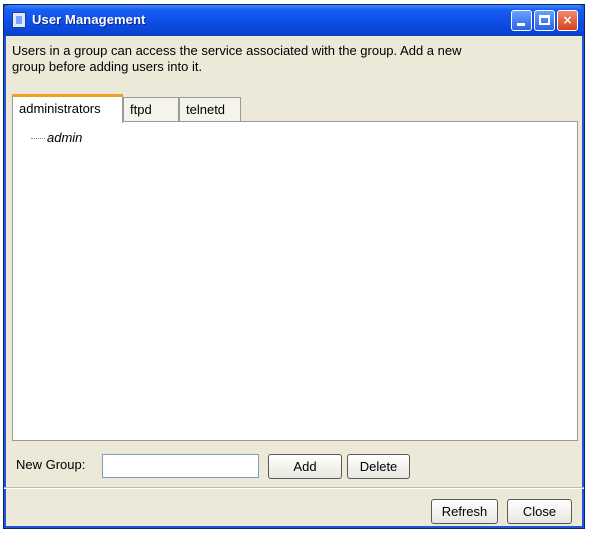  What do you see at coordinates (521, 20) in the screenshot?
I see `minimize-button` at bounding box center [521, 20].